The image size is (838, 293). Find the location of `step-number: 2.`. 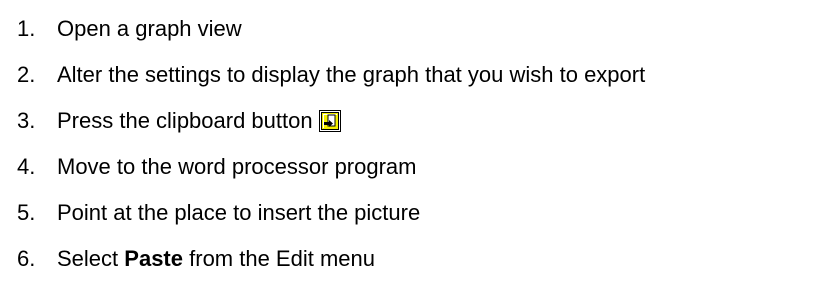

step-number: 2. is located at coordinates (26, 74).